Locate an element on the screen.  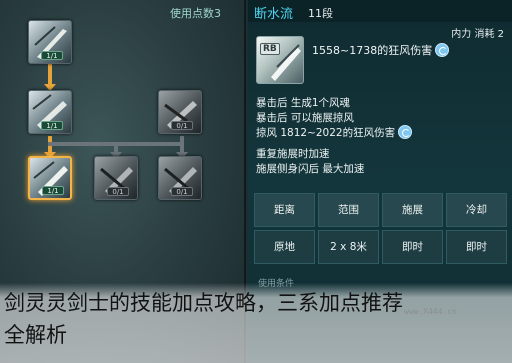
skill-node-r2c1: 1/1 is located at coordinates (50, 112).